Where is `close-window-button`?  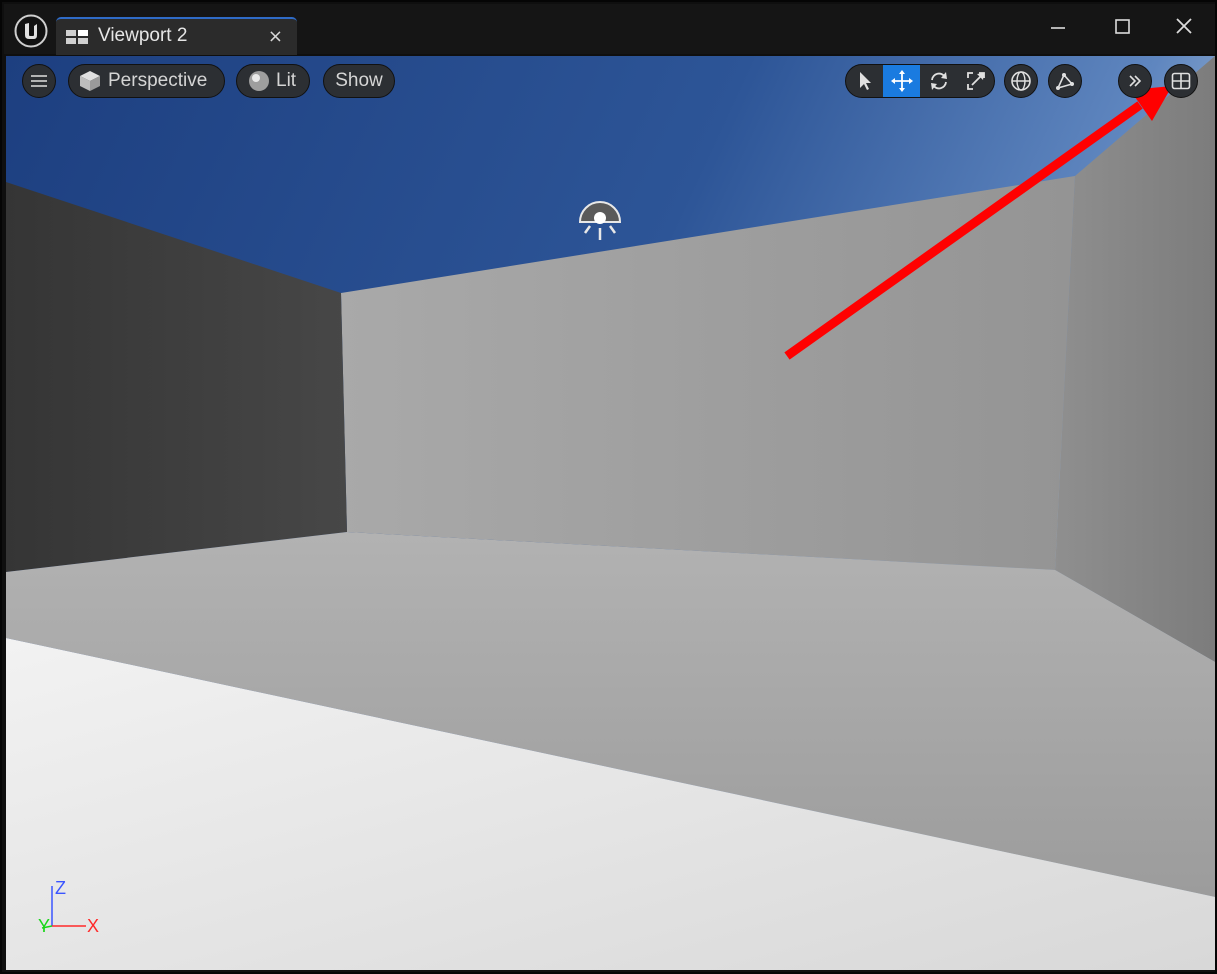
close-window-button is located at coordinates (1184, 27).